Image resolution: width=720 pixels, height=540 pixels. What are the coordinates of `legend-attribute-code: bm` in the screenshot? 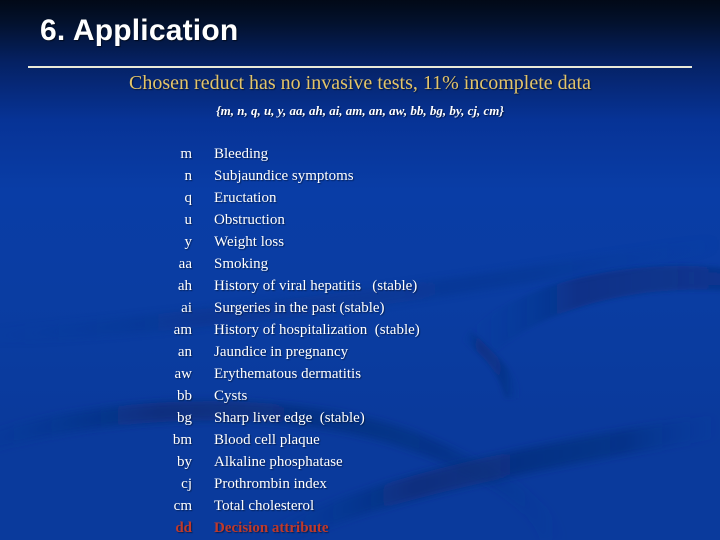 It's located at (182, 440).